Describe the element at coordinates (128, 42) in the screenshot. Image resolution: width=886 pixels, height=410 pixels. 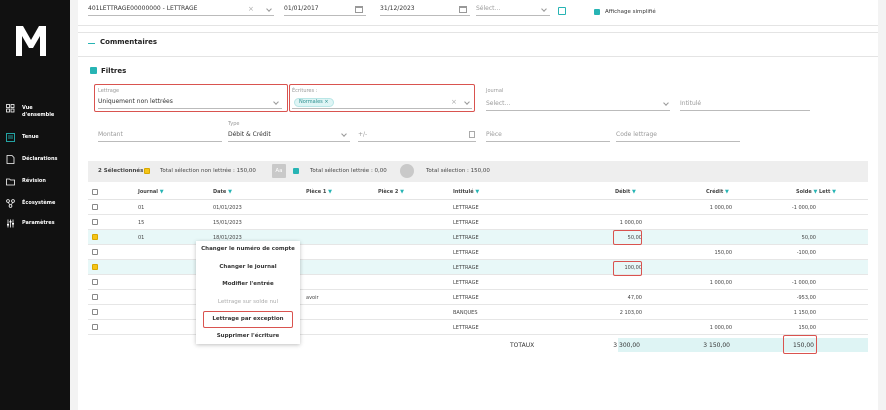
I see `comments-section-title: Commentaires` at that location.